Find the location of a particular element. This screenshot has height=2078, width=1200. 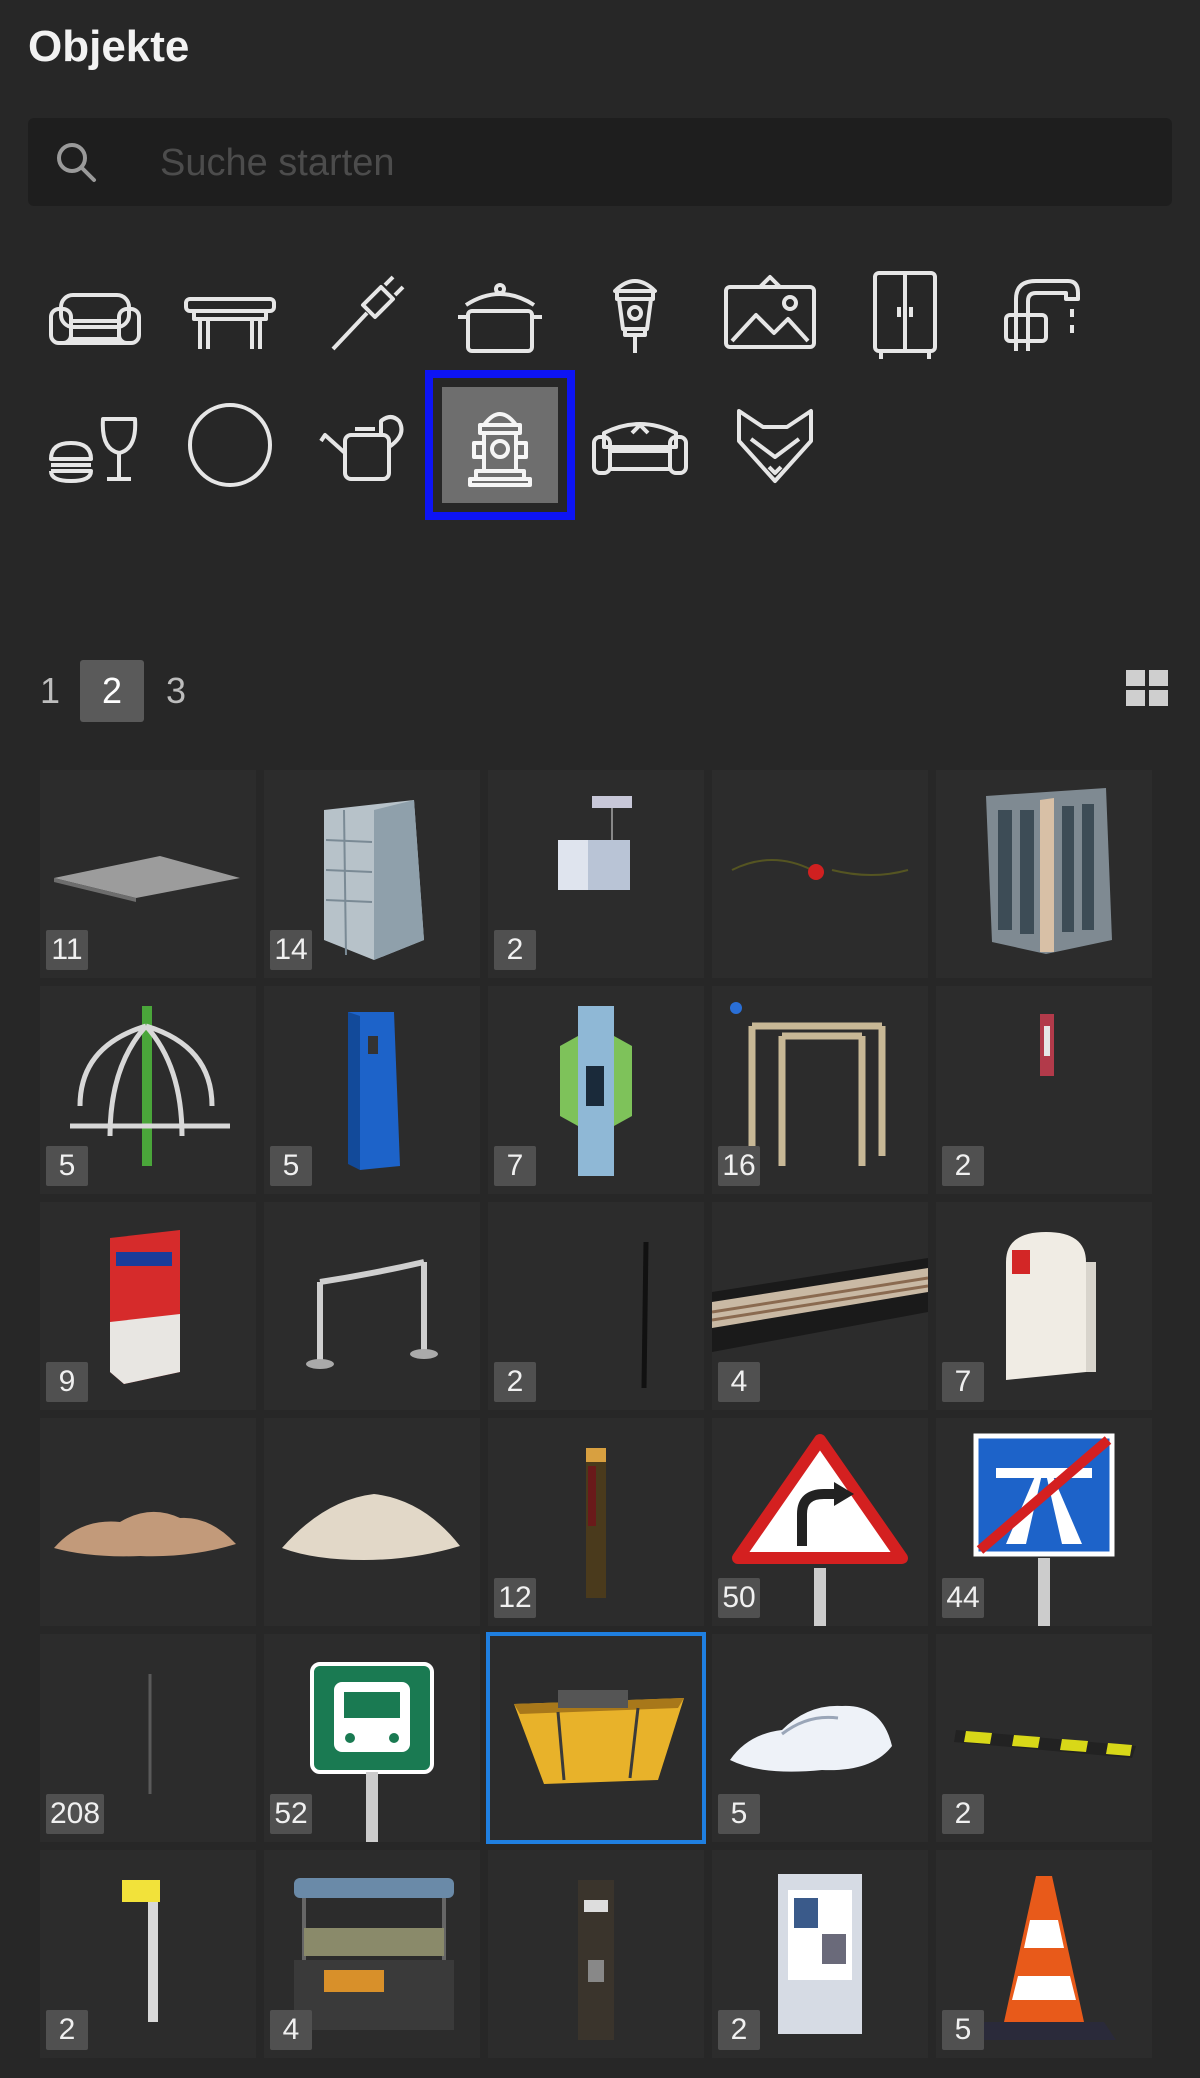

object-tile-dumpster is located at coordinates (596, 1738).